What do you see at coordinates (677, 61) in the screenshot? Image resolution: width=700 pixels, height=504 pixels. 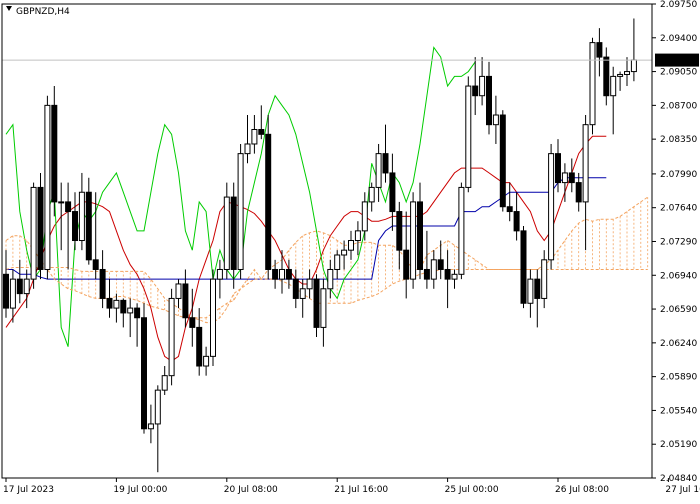 I see `current-price-label: 2.09169` at bounding box center [677, 61].